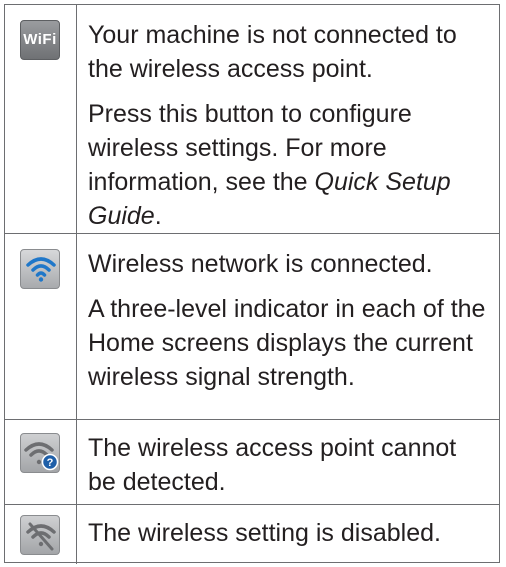 The height and width of the screenshot is (567, 506). I want to click on table-row-disabled: The wireless setting is disabled., so click(252, 534).